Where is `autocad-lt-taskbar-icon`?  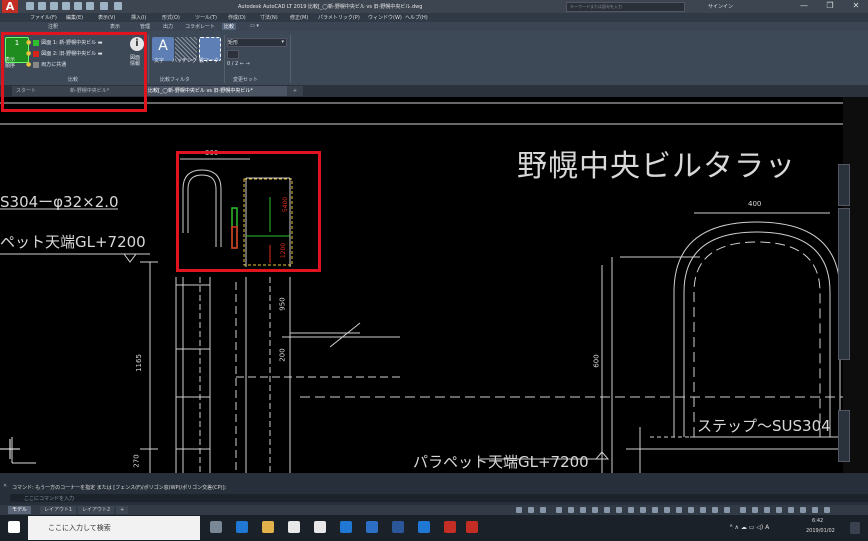 autocad-lt-taskbar-icon is located at coordinates (472, 527).